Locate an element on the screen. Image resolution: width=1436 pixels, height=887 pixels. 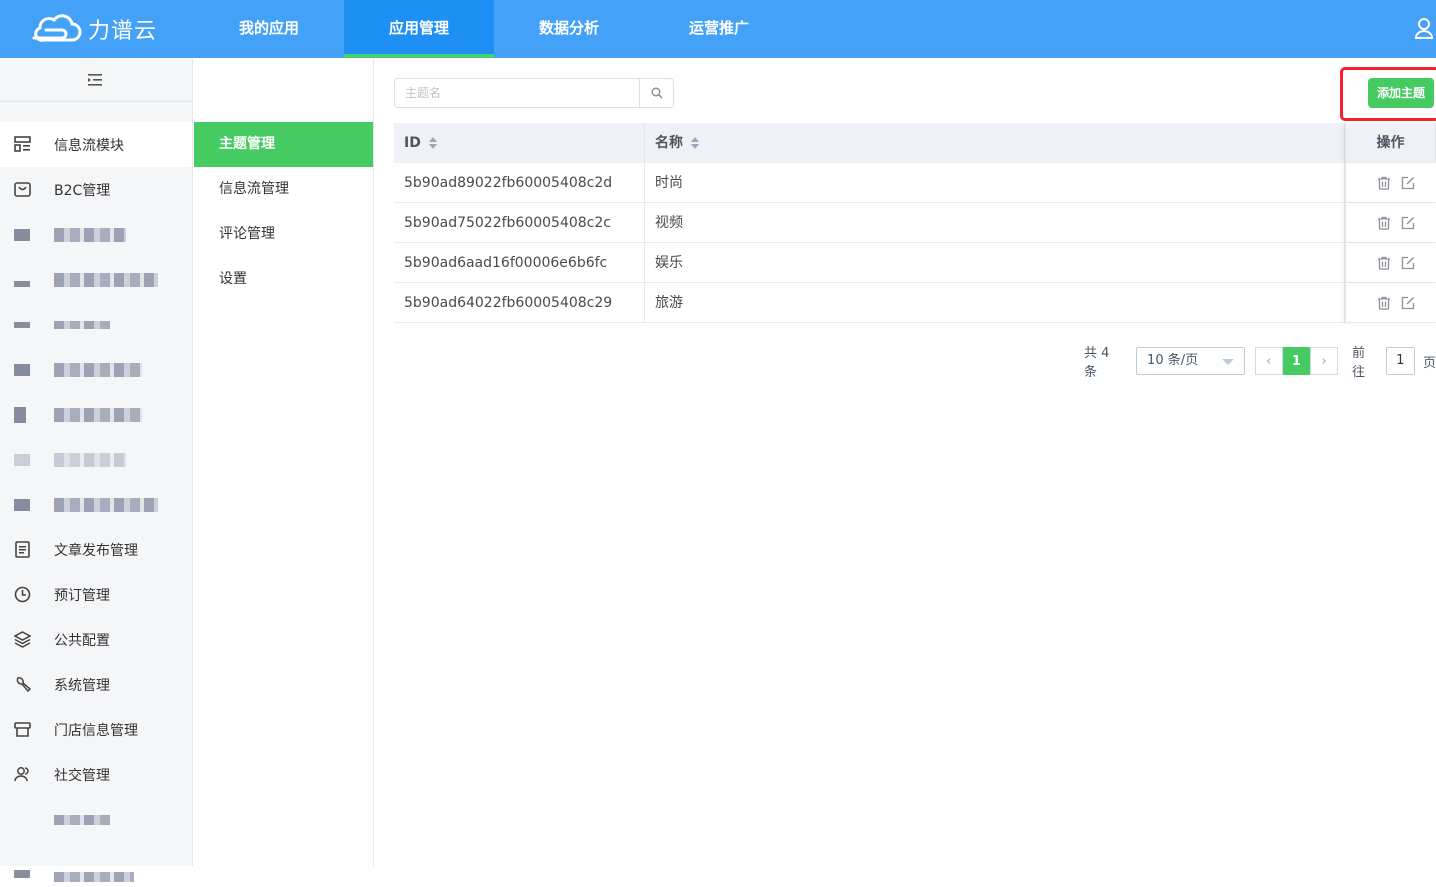
nav-app-management: 应用管理 is located at coordinates (419, 29).